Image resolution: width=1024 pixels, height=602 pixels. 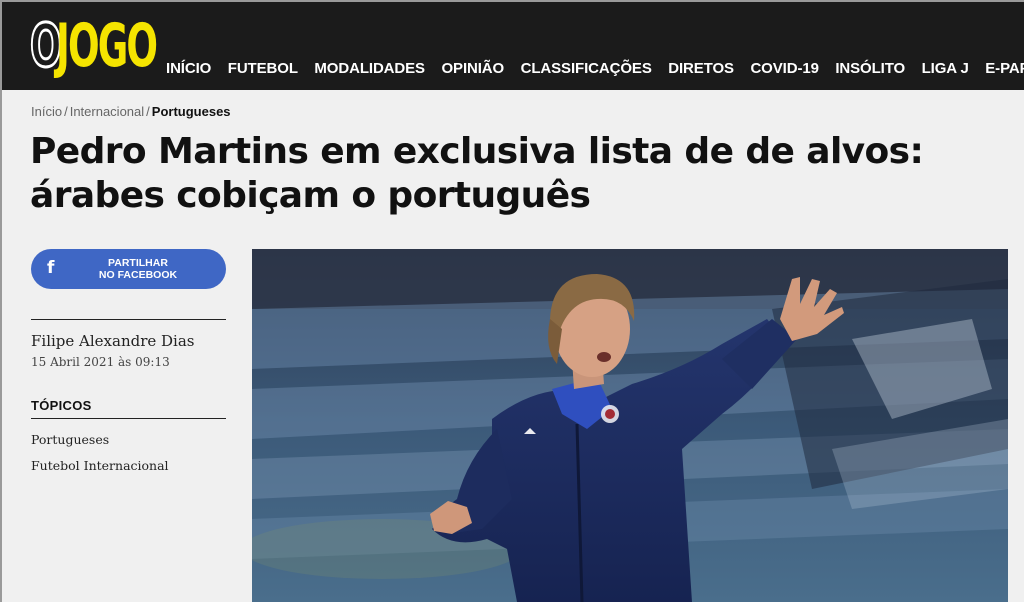 What do you see at coordinates (100, 362) in the screenshot?
I see `article-date: 15 Abril 2021 às 09:13` at bounding box center [100, 362].